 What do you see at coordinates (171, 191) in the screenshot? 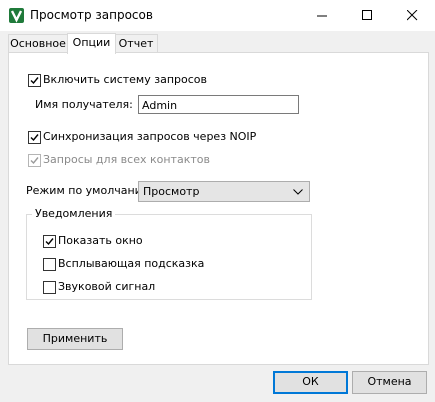
I see `default-mode-value: Просмотр` at bounding box center [171, 191].